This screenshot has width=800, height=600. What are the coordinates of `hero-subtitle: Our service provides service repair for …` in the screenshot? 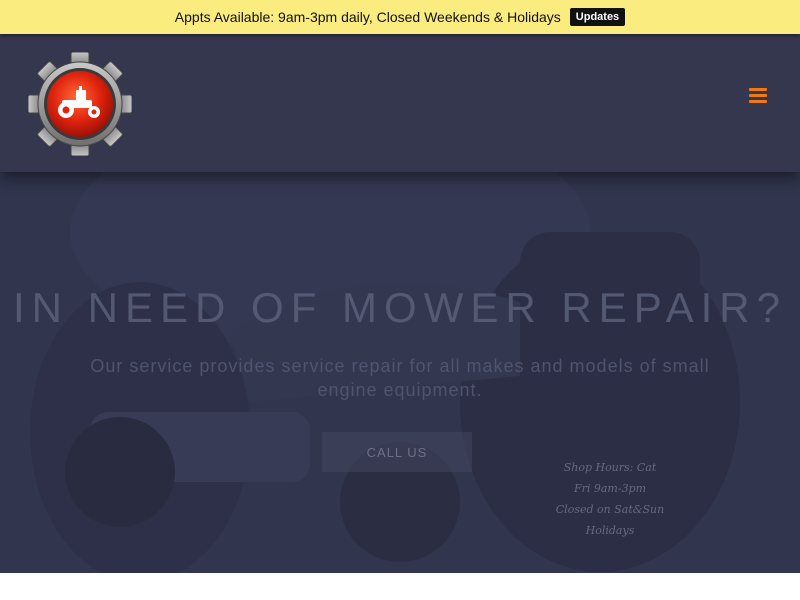 It's located at (400, 378).